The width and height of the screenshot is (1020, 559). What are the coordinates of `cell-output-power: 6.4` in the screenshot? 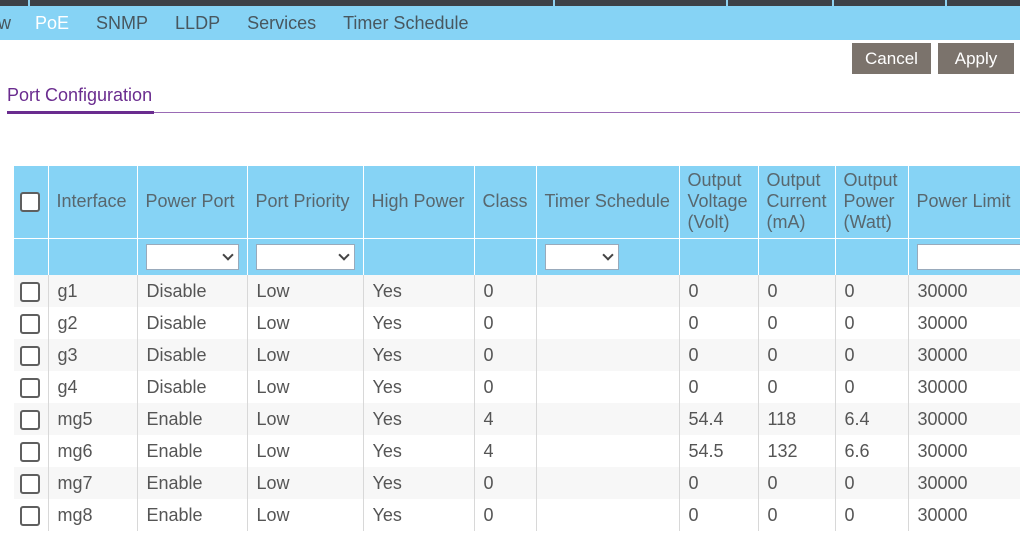 It's located at (872, 419).